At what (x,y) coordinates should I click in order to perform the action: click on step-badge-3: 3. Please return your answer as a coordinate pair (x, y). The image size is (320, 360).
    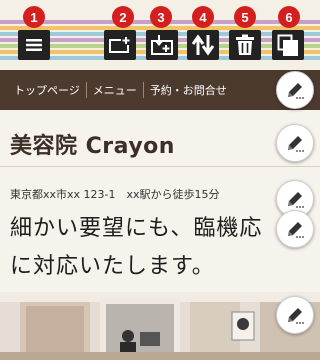
    Looking at the image, I should click on (161, 17).